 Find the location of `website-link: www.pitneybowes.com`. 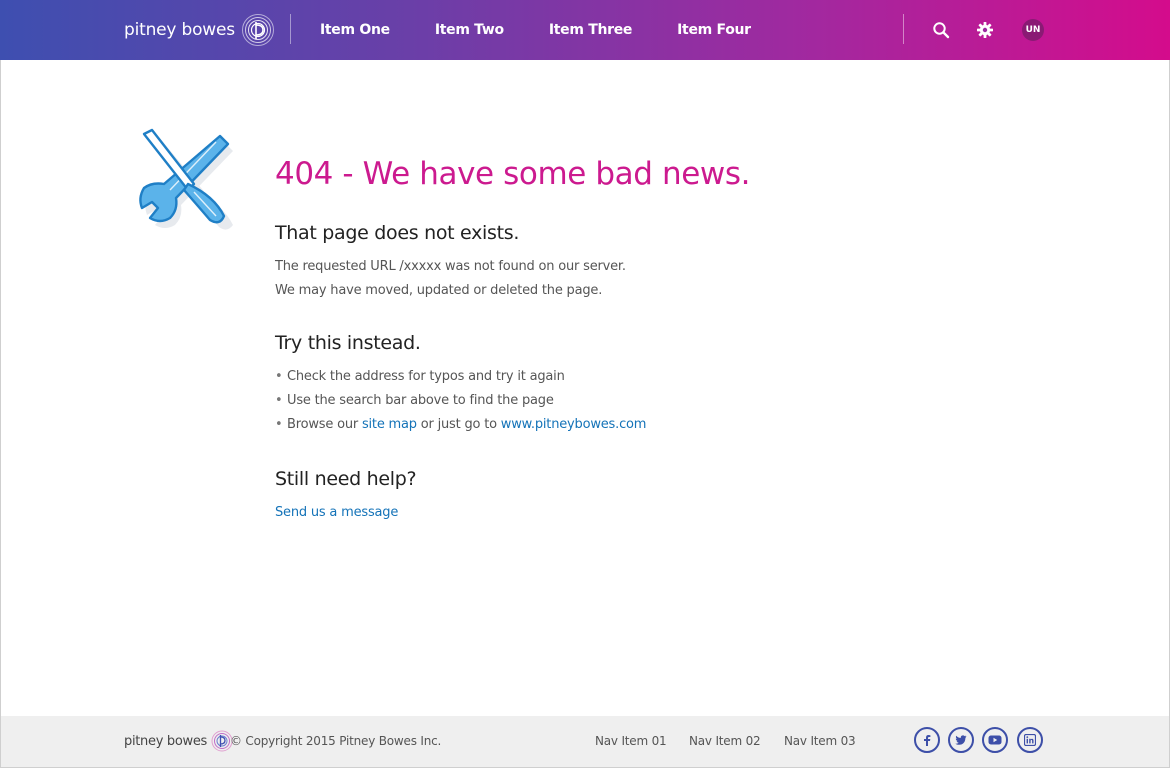

website-link: www.pitneybowes.com is located at coordinates (574, 424).